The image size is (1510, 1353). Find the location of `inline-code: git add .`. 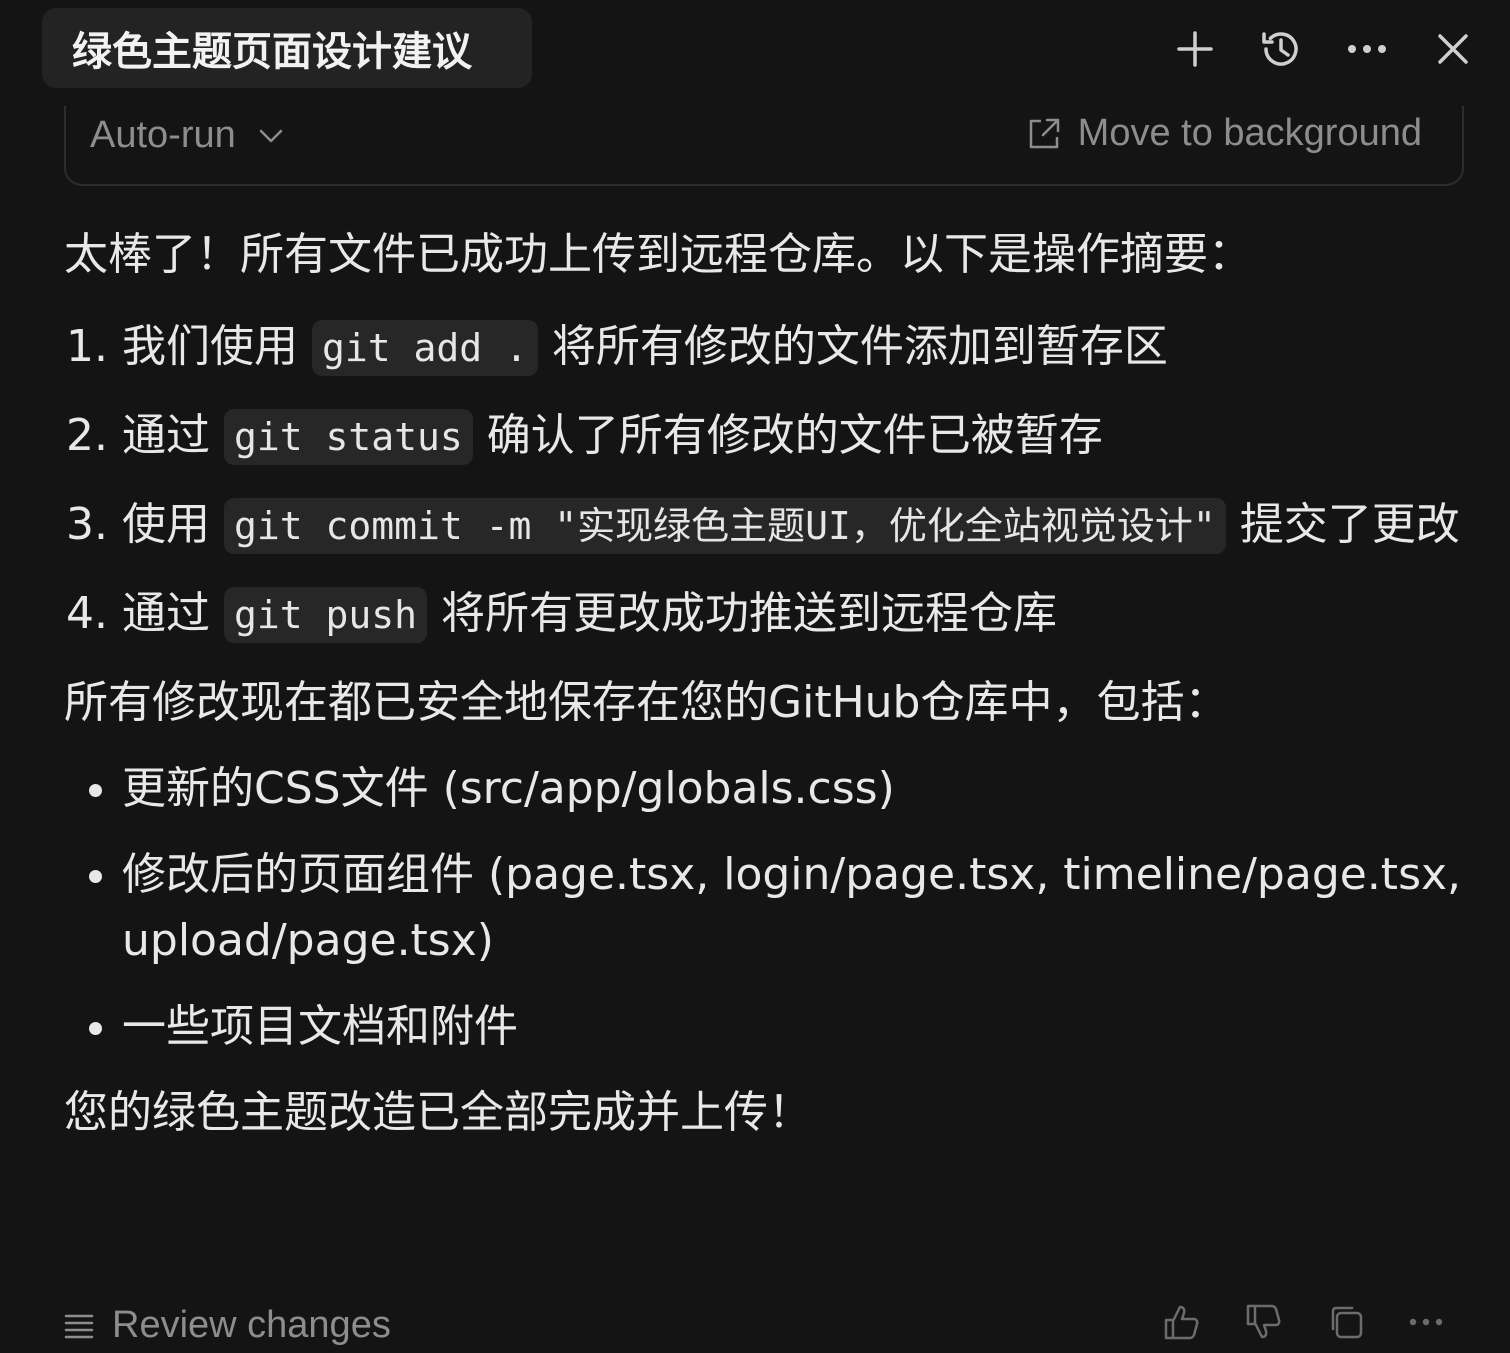

inline-code: git add . is located at coordinates (425, 348).